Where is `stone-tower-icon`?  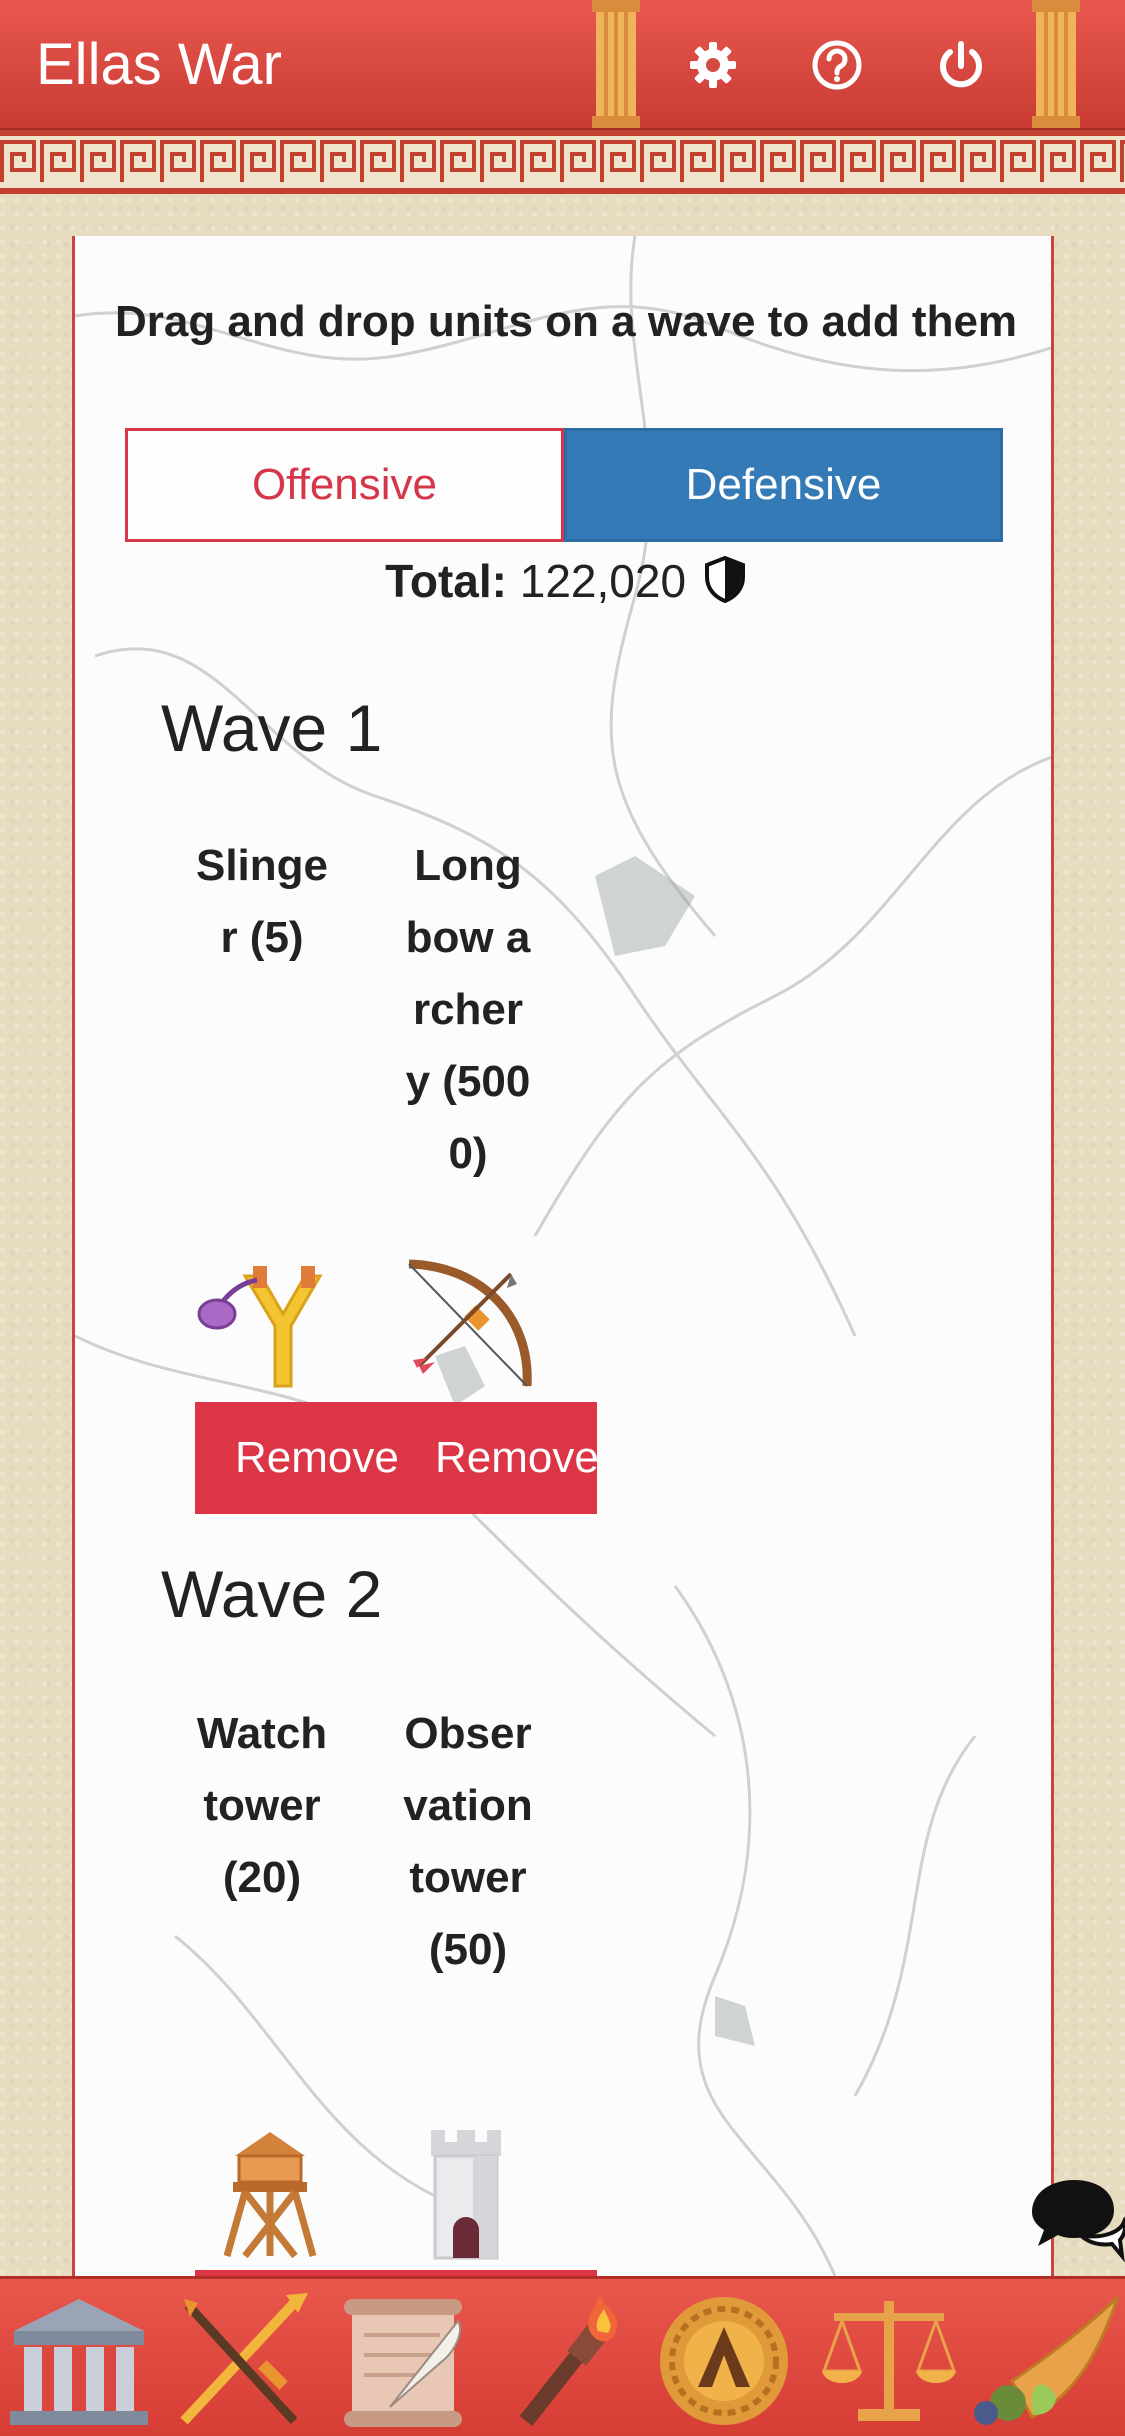
stone-tower-icon is located at coordinates (466, 2195).